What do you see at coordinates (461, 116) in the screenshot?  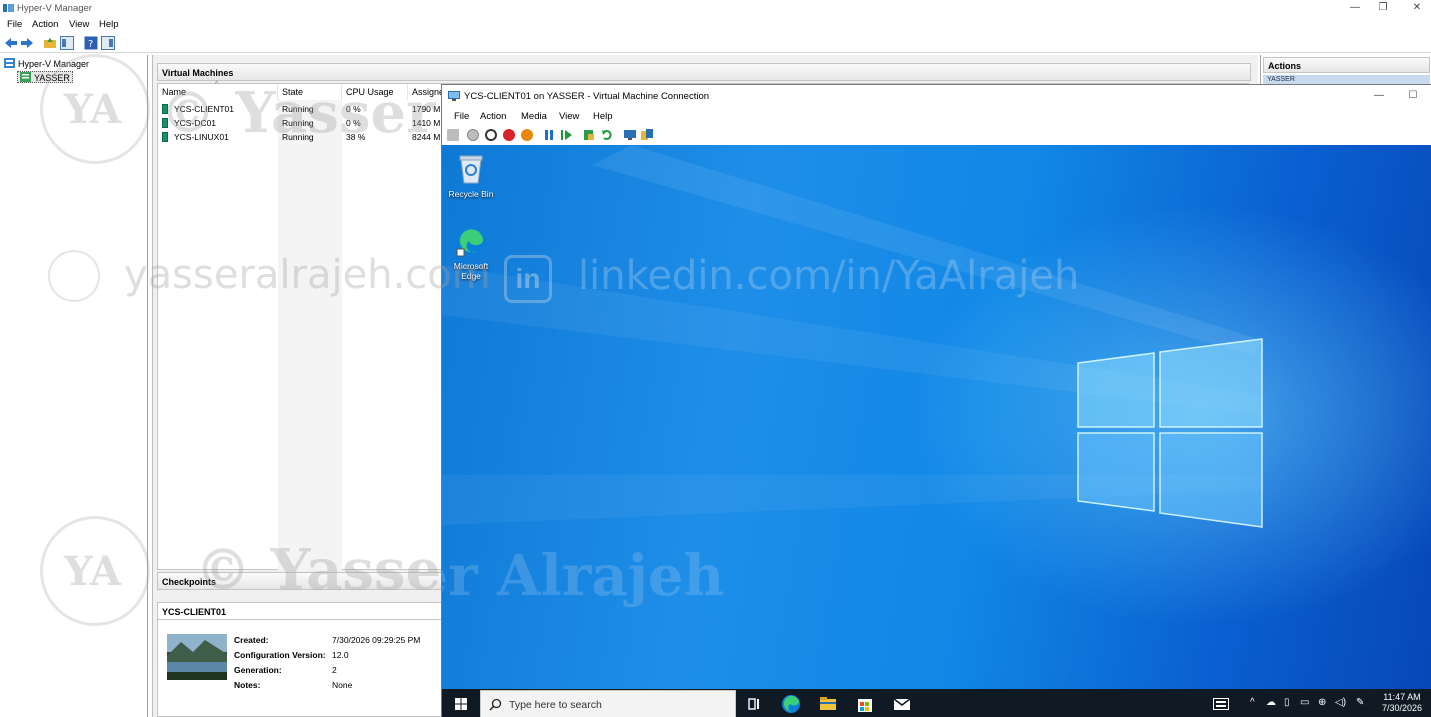 I see `vmc-menu-file: File` at bounding box center [461, 116].